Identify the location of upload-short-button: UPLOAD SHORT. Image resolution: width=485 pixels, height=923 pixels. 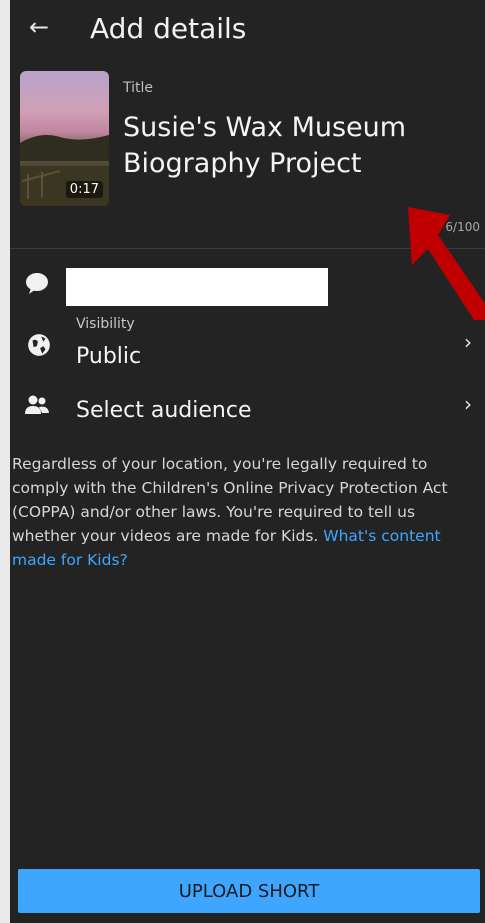
(249, 891).